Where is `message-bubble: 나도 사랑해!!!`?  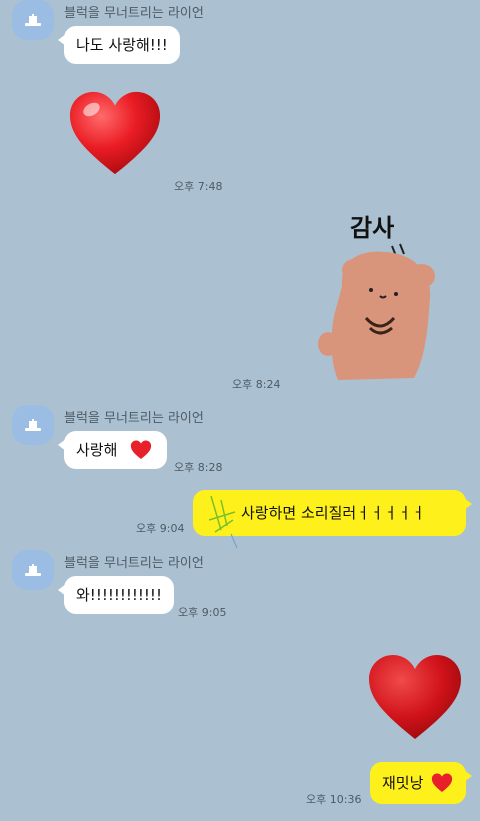 message-bubble: 나도 사랑해!!! is located at coordinates (119, 45).